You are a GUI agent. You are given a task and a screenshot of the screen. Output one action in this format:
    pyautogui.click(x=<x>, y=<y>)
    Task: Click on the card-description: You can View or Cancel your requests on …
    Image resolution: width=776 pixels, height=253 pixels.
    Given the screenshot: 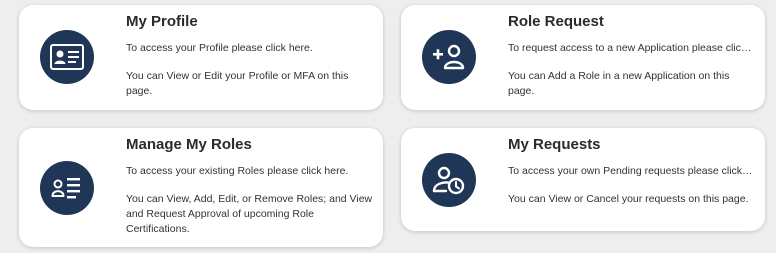 What is the action you would take?
    pyautogui.click(x=628, y=199)
    